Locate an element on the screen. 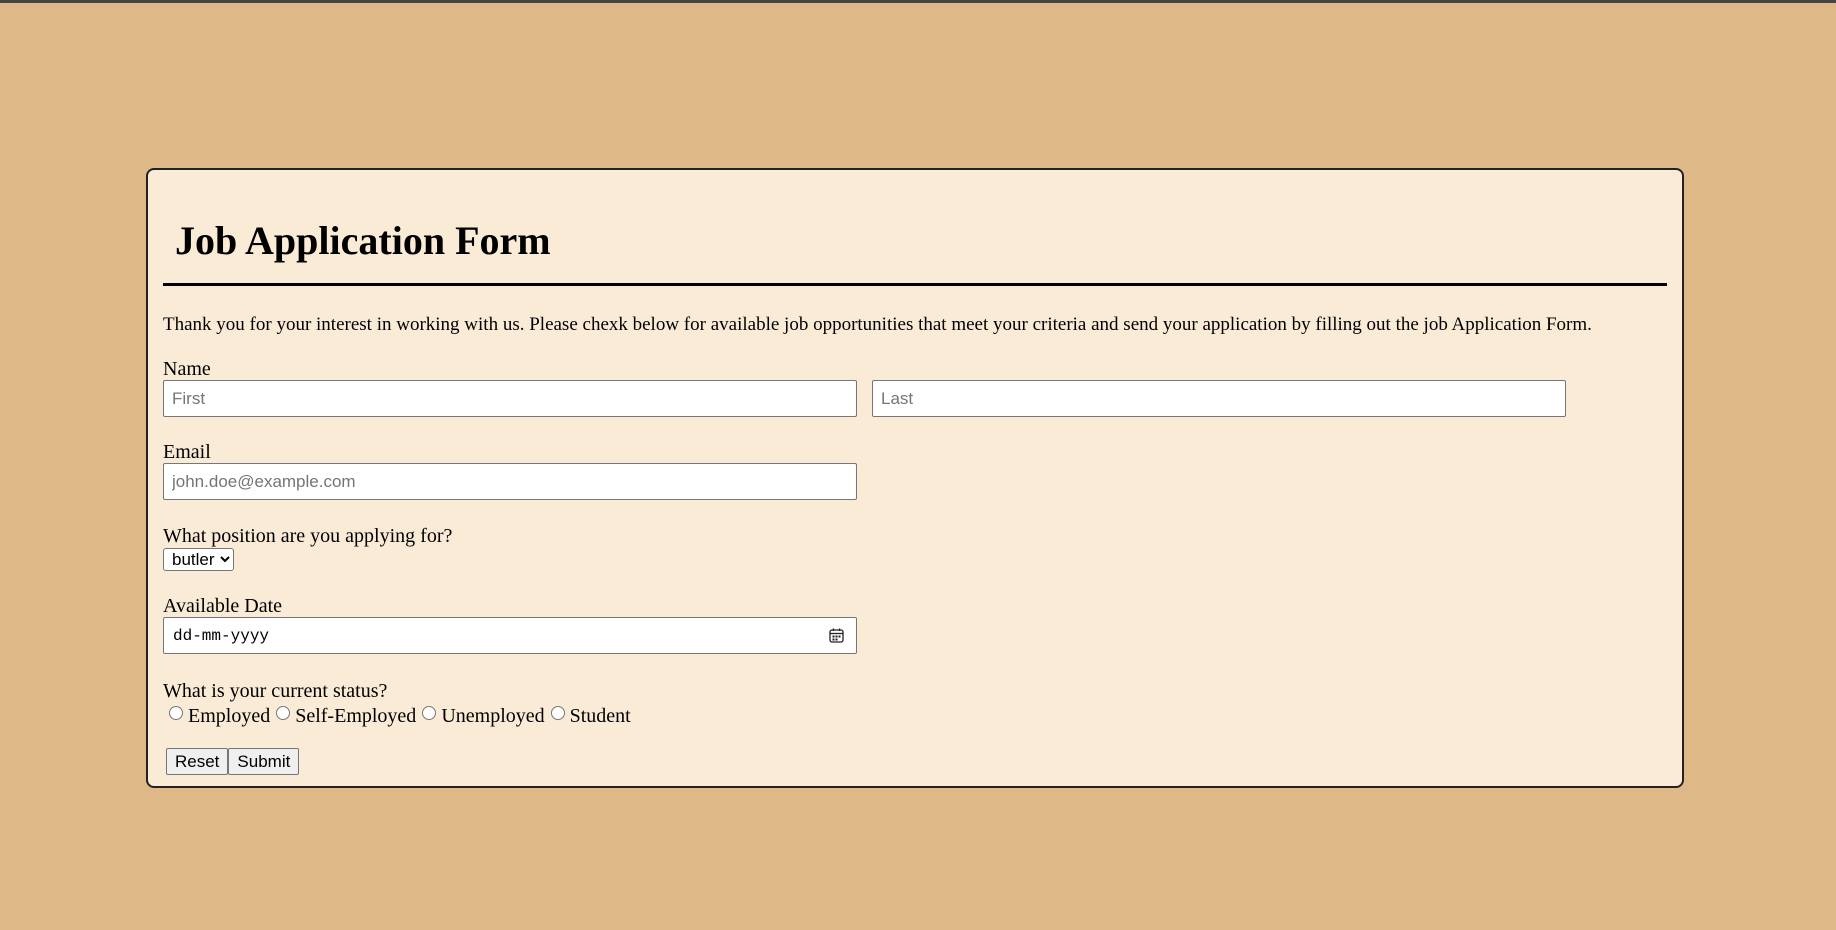 This screenshot has height=930, width=1836. status-option-label: Unemployed is located at coordinates (493, 716).